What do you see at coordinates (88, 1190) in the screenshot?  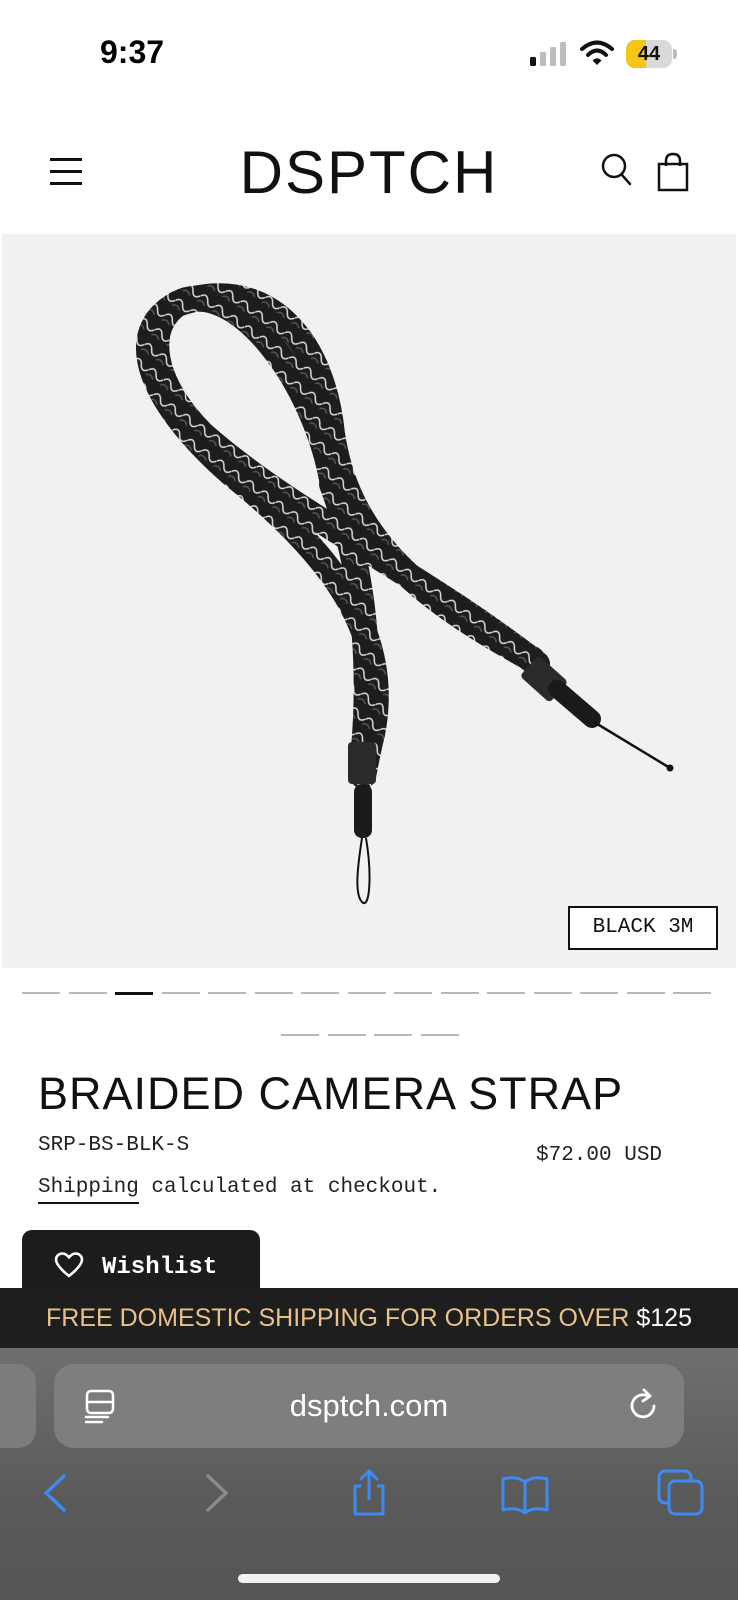 I see `shipping-link: Shipping` at bounding box center [88, 1190].